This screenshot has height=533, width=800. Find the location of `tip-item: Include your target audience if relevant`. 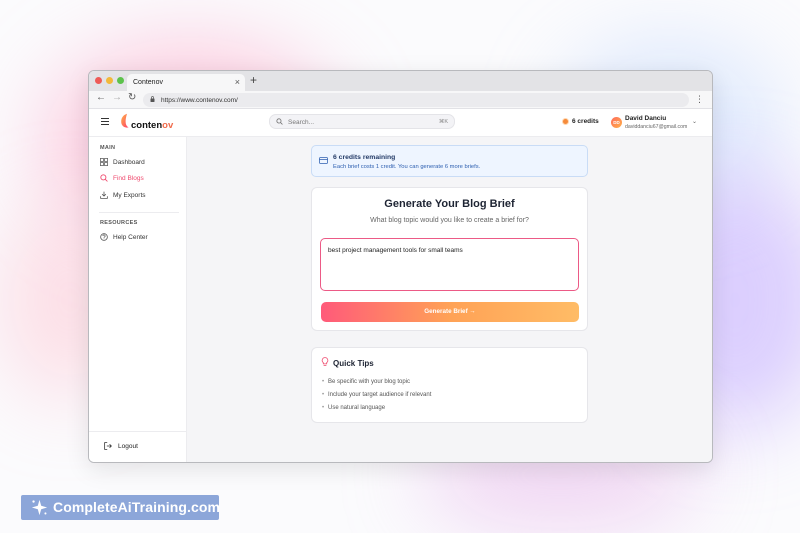

tip-item: Include your target audience if relevant is located at coordinates (376, 395).